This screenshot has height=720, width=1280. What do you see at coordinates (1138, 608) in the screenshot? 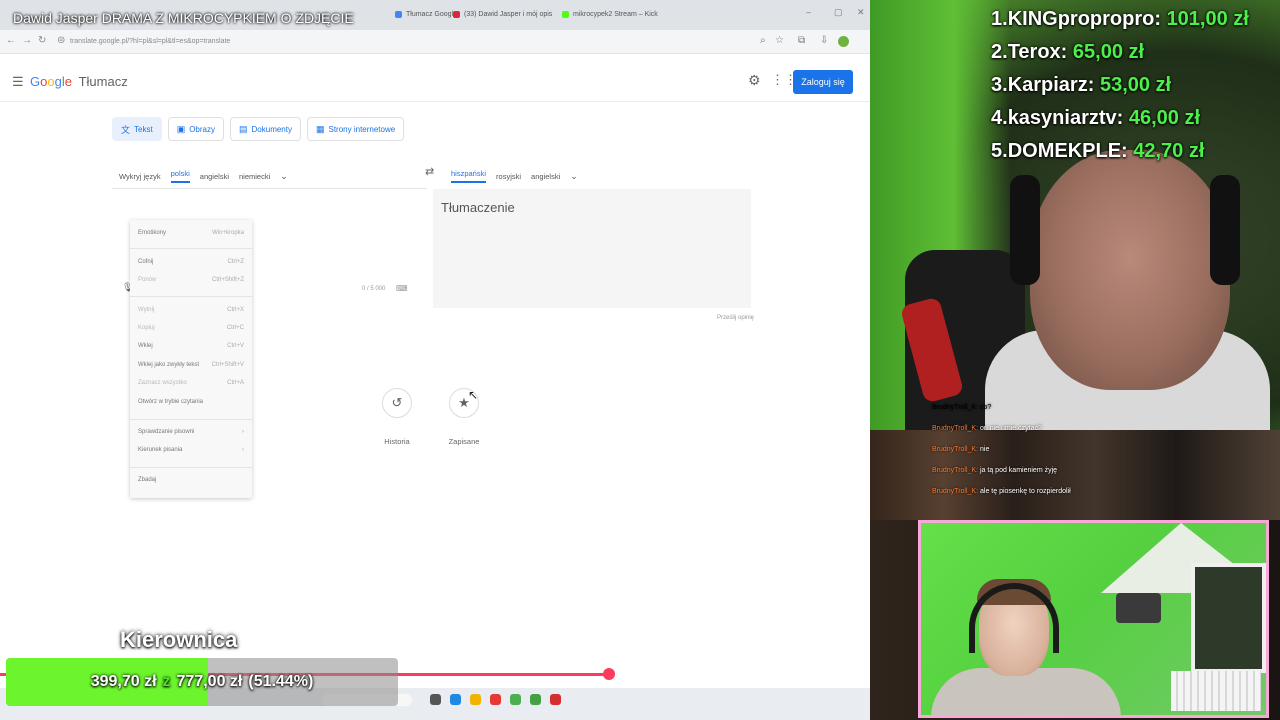
I see `wall-shelf` at bounding box center [1138, 608].